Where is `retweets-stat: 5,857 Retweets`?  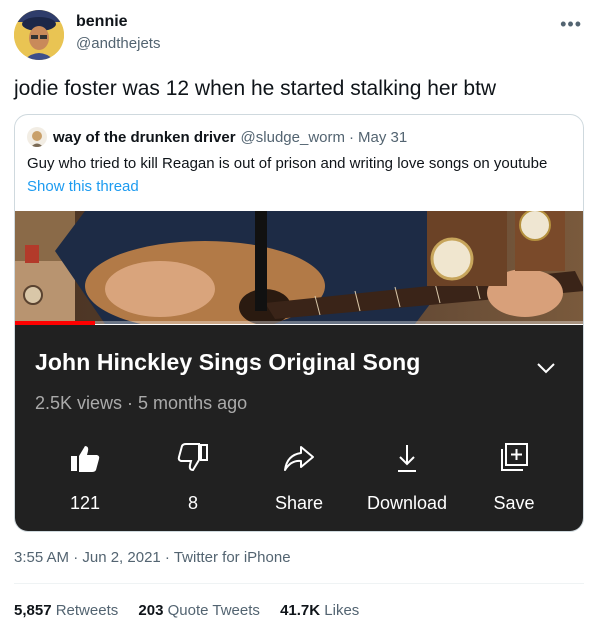 retweets-stat: 5,857 Retweets is located at coordinates (66, 610).